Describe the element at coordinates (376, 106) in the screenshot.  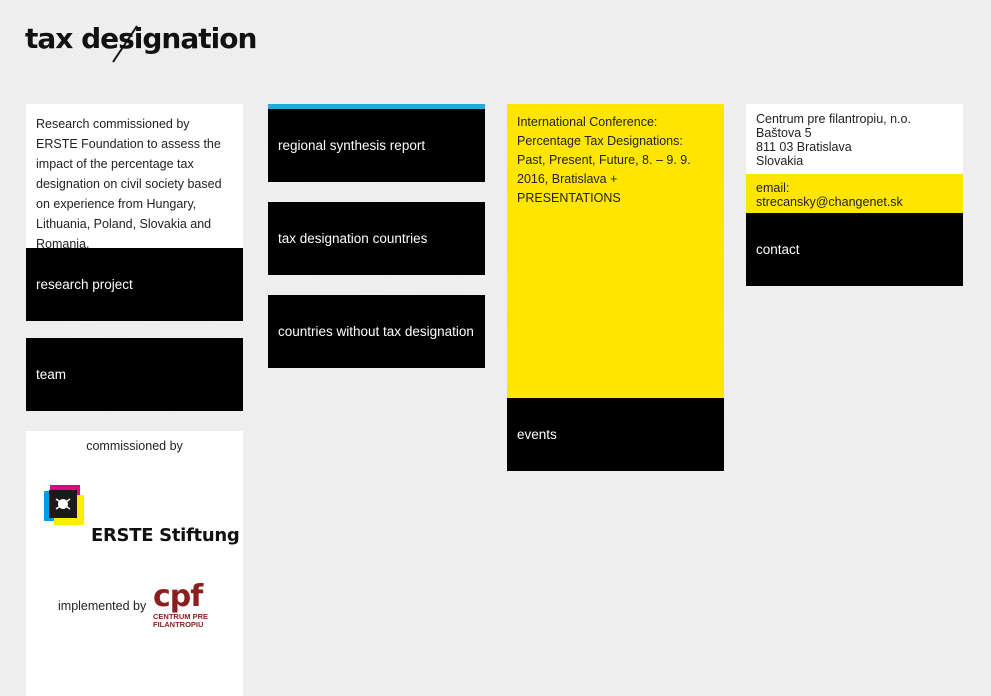
I see `accent-bar` at that location.